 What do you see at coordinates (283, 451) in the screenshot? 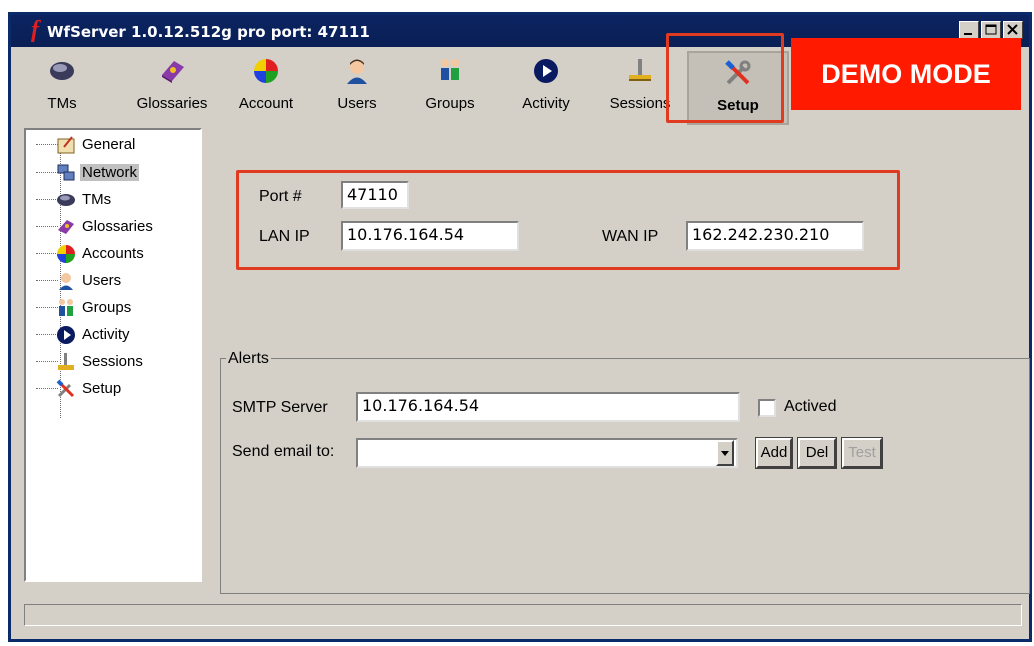
I see `send-email-label: Send email to:` at bounding box center [283, 451].